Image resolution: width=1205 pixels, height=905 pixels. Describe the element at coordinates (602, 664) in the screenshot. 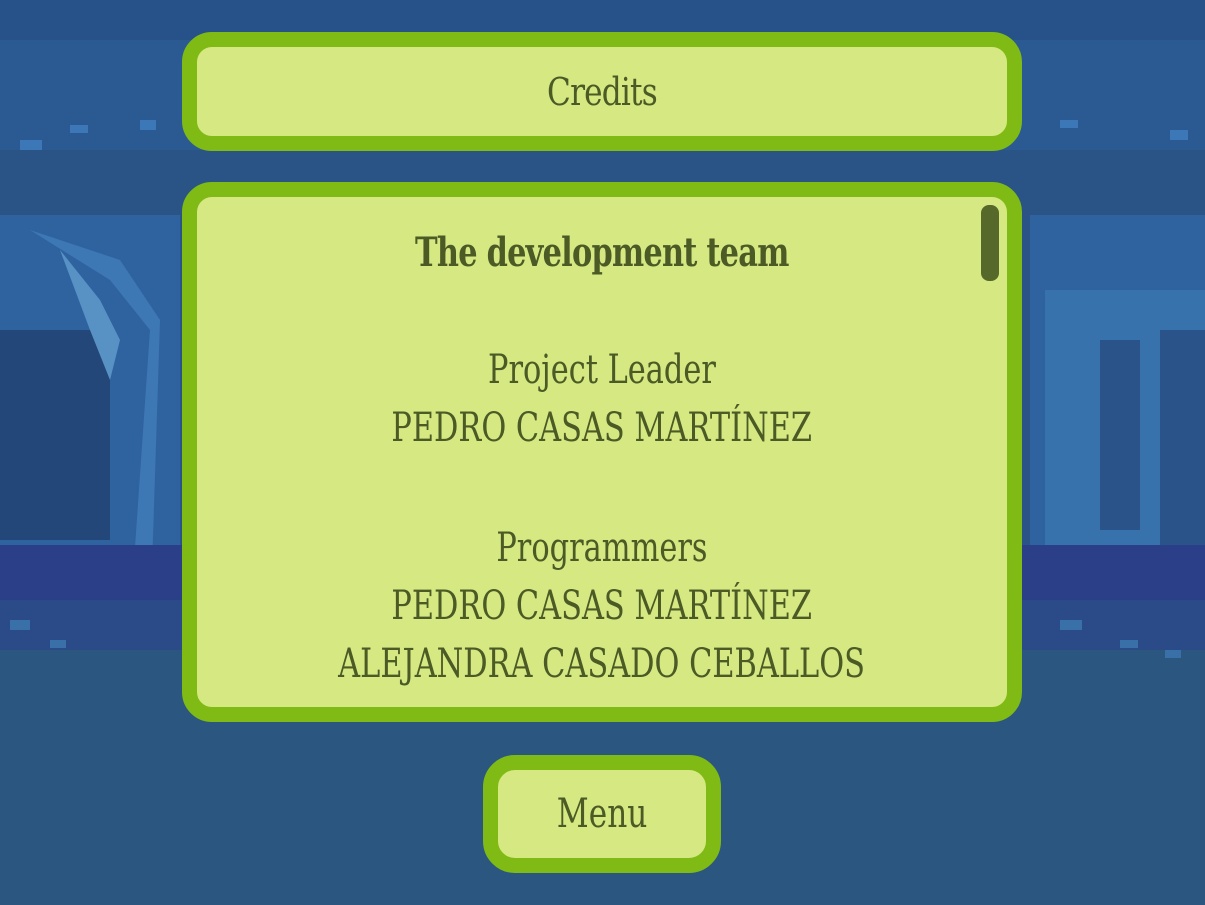

I see `credit-name: ALEJANDRA CASADO CEBALLOS` at that location.